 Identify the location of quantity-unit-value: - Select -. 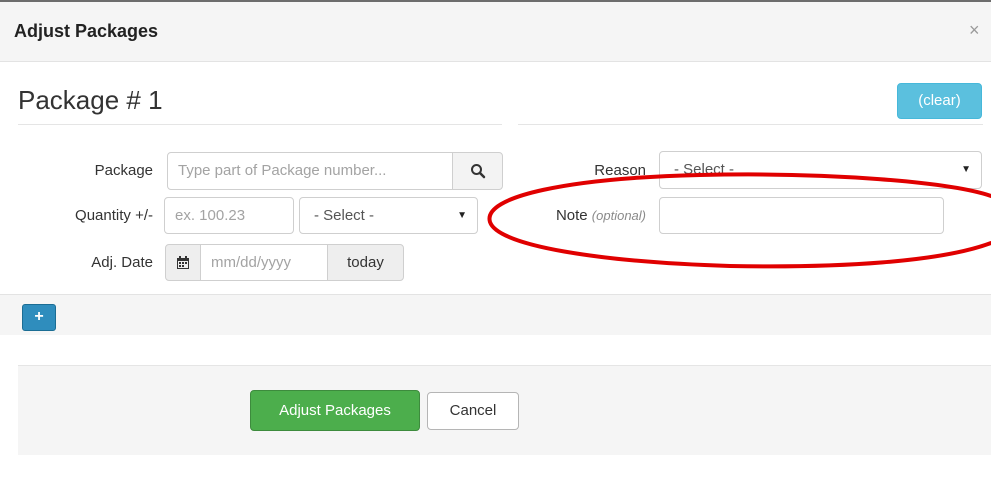
(344, 215).